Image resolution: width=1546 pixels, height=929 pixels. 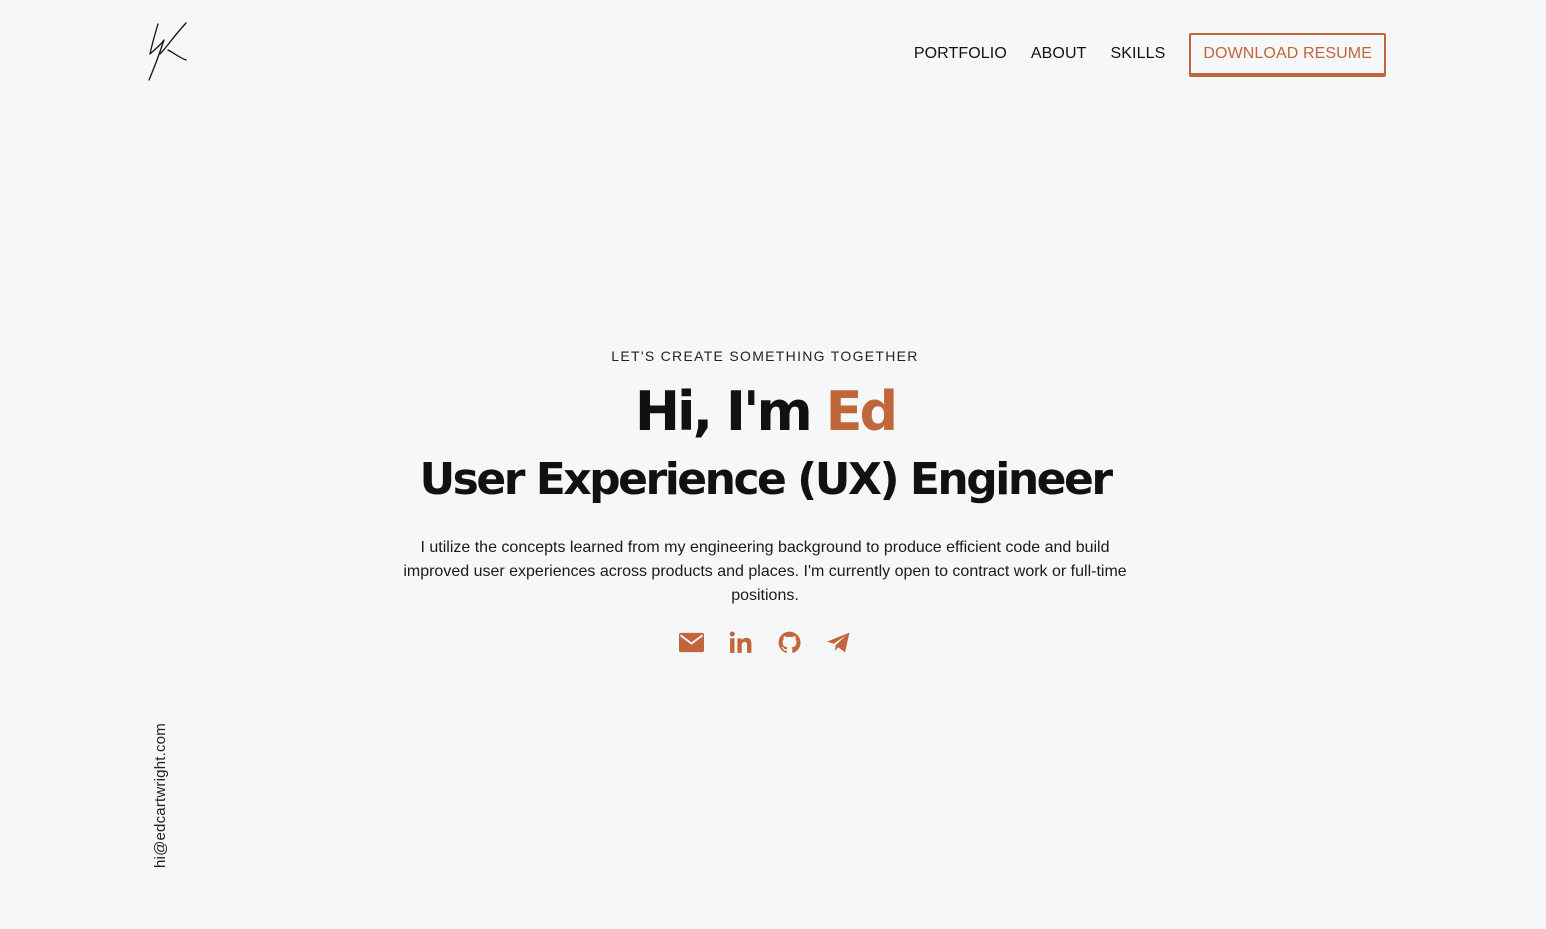 I want to click on main-nav: PORTFOLIO ABOUT SKILLS DOWNLOAD RESUME, so click(x=1150, y=54).